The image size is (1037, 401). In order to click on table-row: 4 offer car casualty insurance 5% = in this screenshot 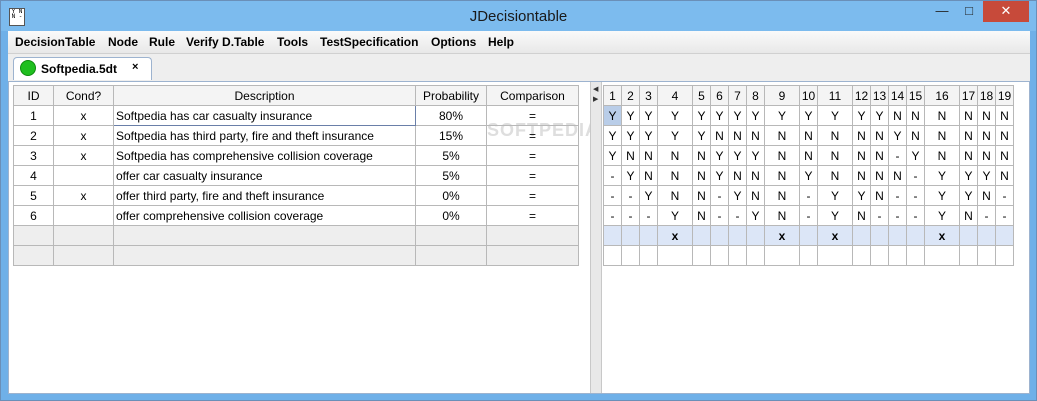, I will do `click(296, 175)`.